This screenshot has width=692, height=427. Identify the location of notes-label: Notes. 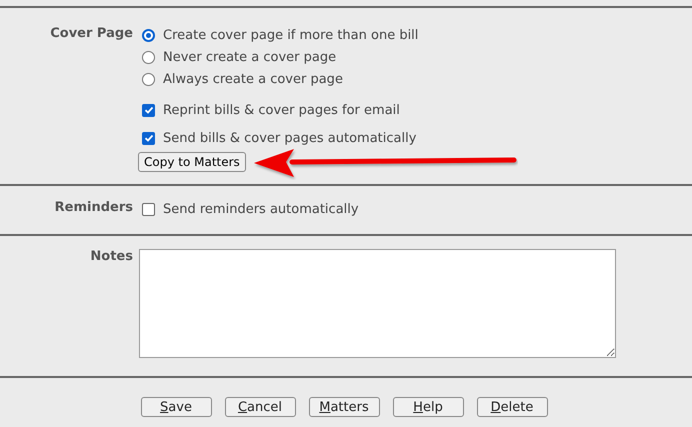
(111, 257).